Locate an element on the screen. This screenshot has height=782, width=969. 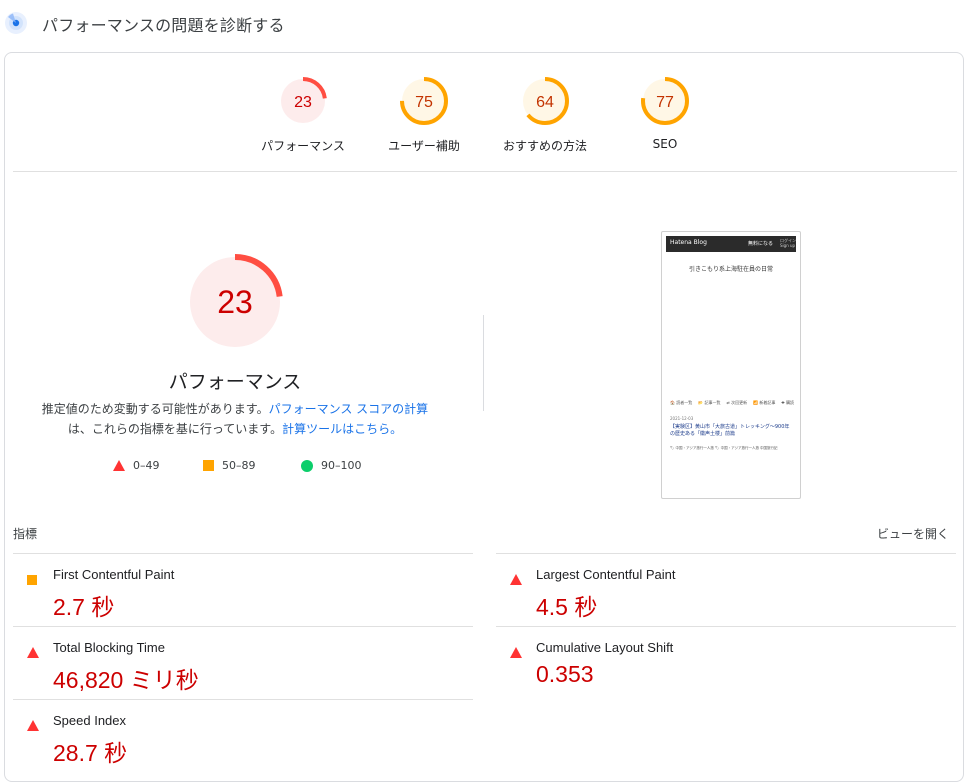
legend-average: 50–89 is located at coordinates (229, 465).